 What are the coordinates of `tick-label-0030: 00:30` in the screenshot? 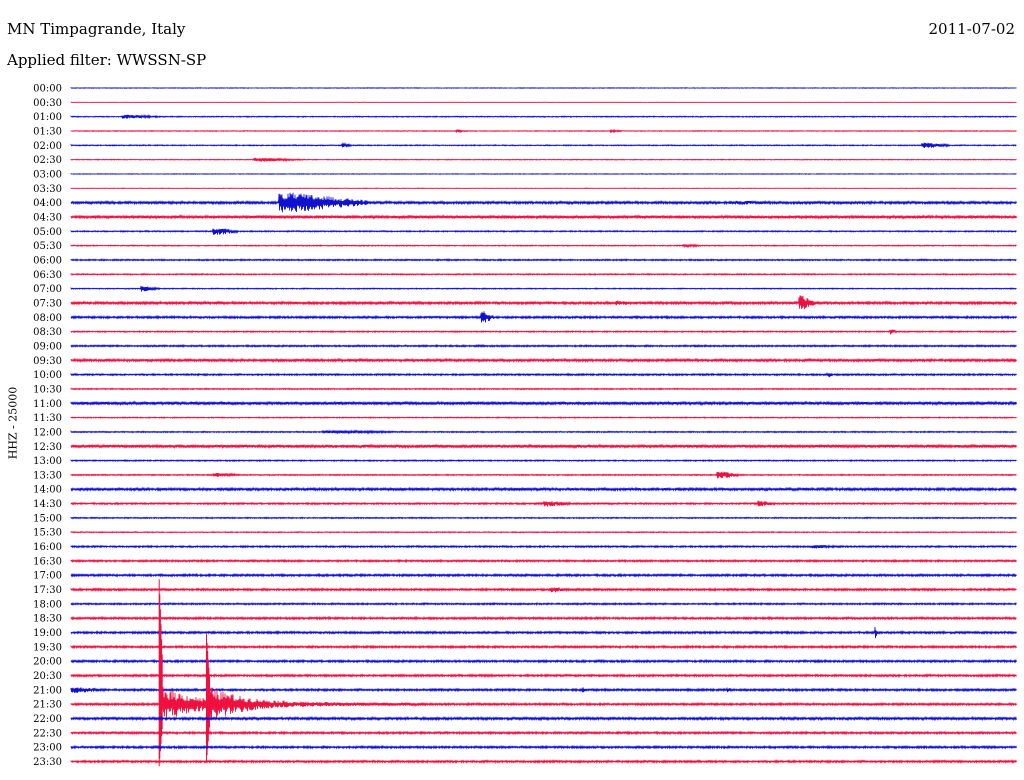 It's located at (47, 103).